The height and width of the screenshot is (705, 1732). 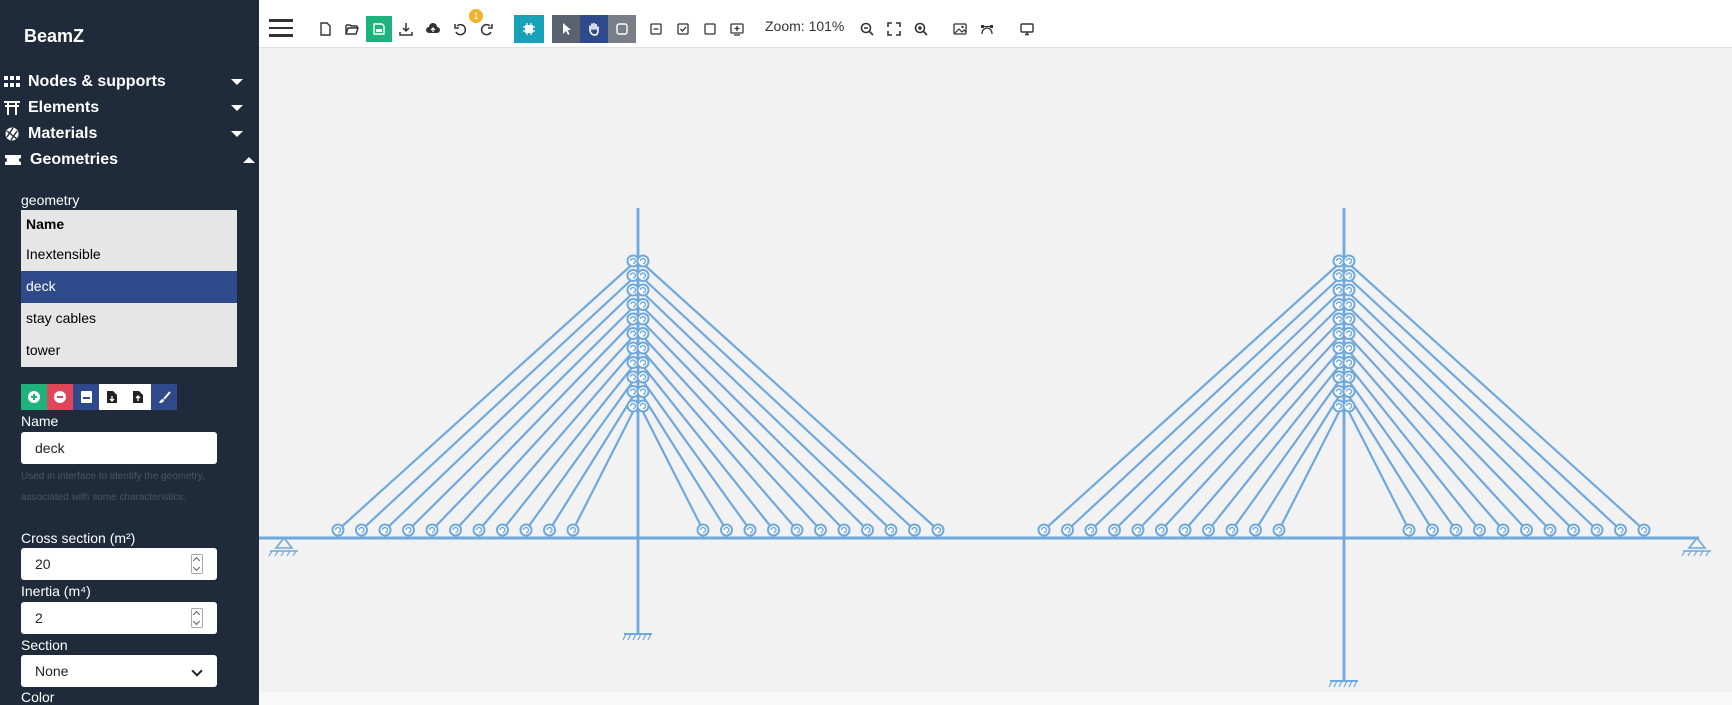 I want to click on display-button, so click(x=1027, y=29).